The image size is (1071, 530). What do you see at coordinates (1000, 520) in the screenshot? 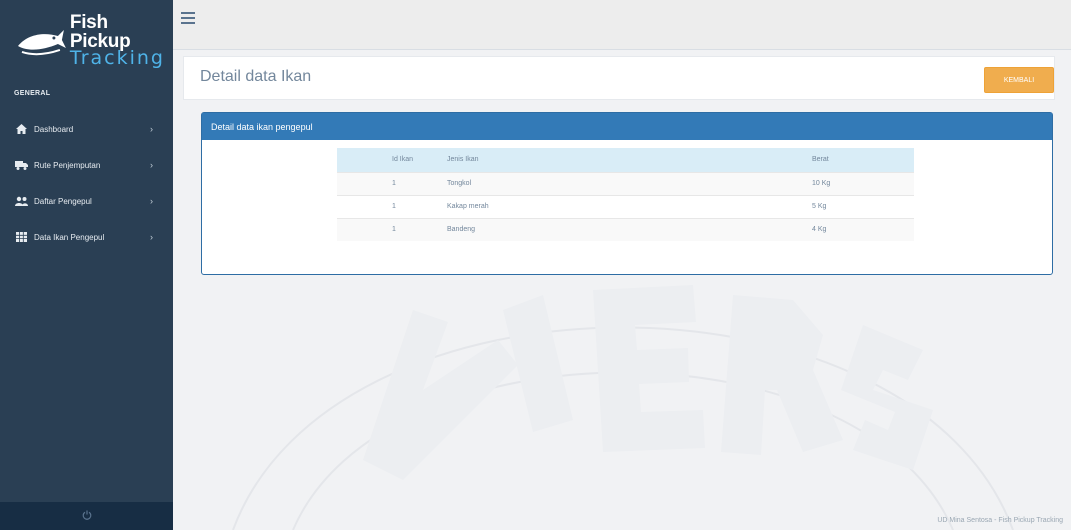
I see `footer-credit: UD Mina Sentosa - Fish Pickup Tracking` at bounding box center [1000, 520].